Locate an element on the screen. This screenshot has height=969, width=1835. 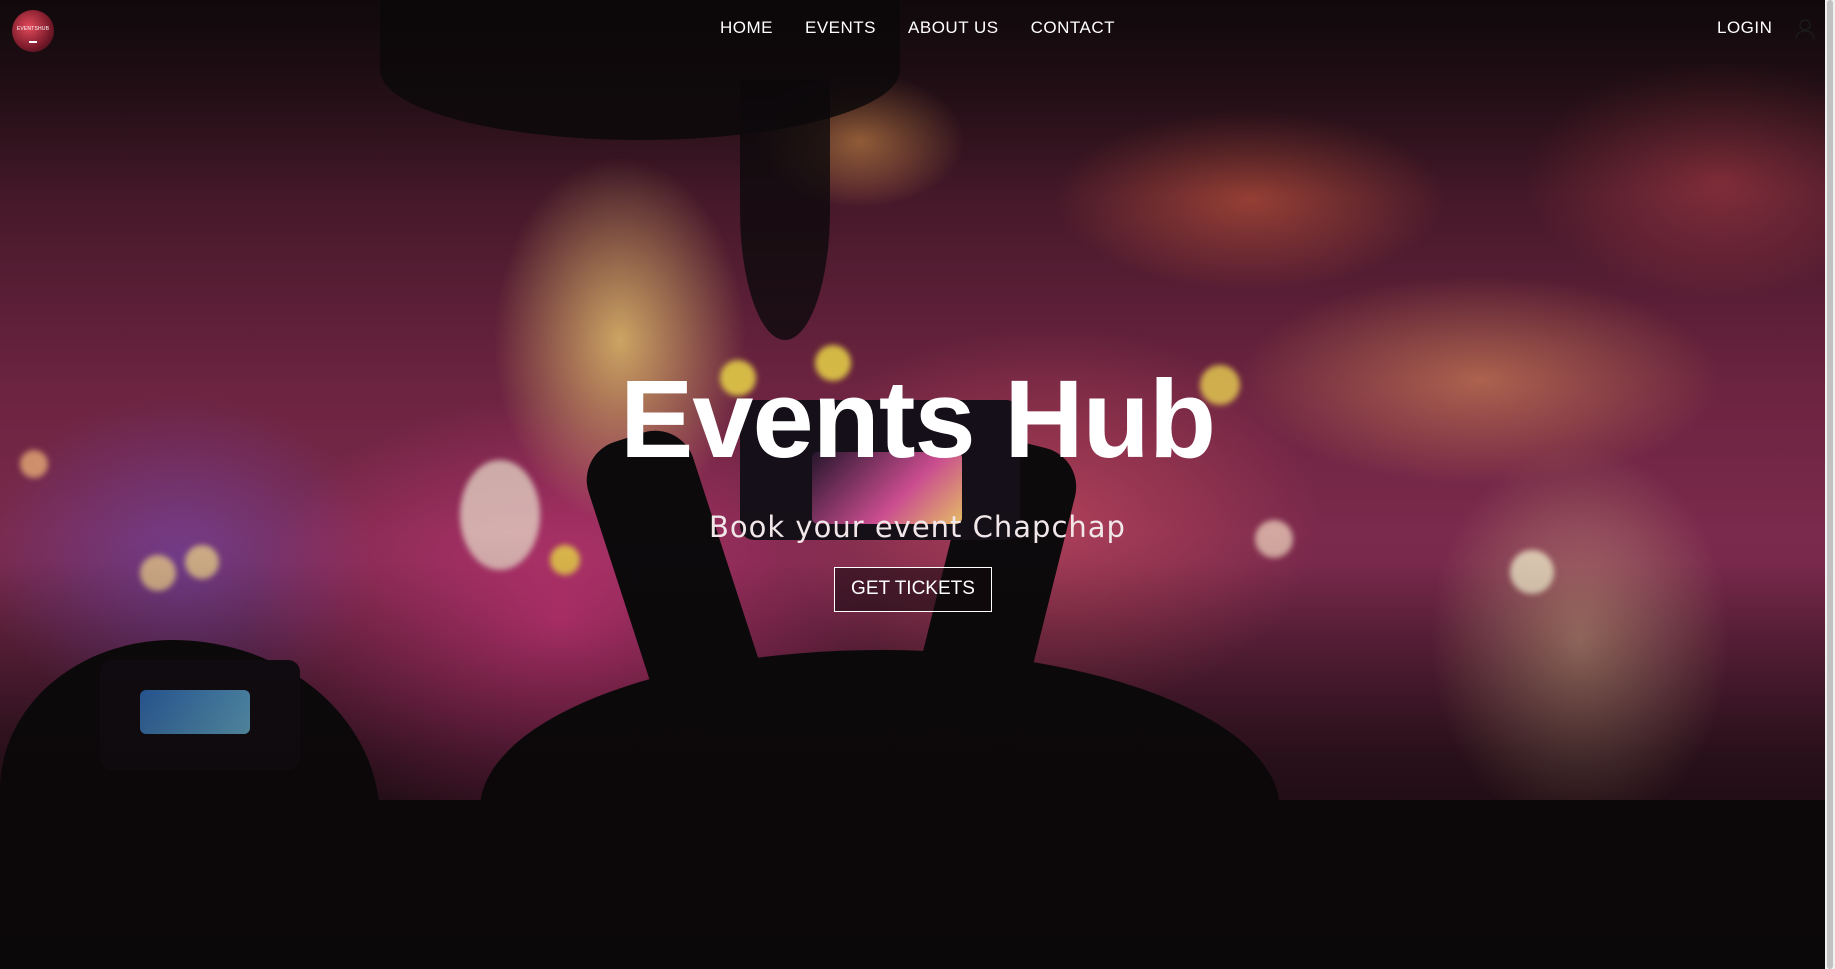
hero-subtitle: Book your event Chapchap is located at coordinates (917, 527).